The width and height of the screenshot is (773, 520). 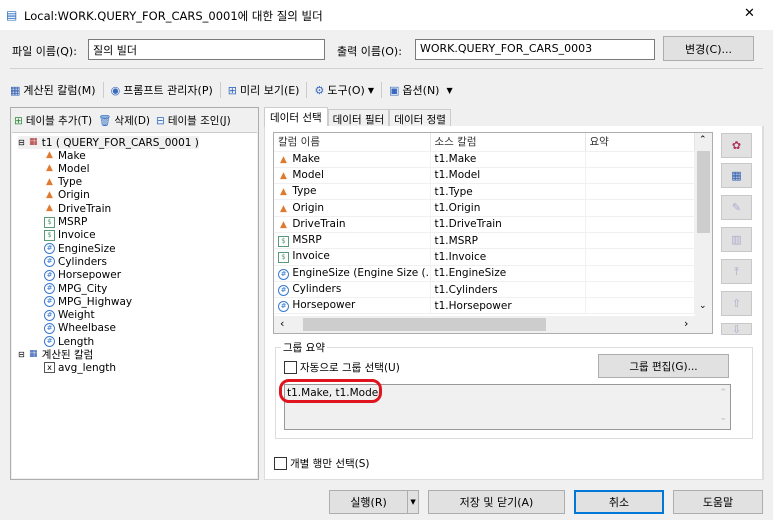 What do you see at coordinates (374, 502) in the screenshot?
I see `run-button: 실행(R) ▼` at bounding box center [374, 502].